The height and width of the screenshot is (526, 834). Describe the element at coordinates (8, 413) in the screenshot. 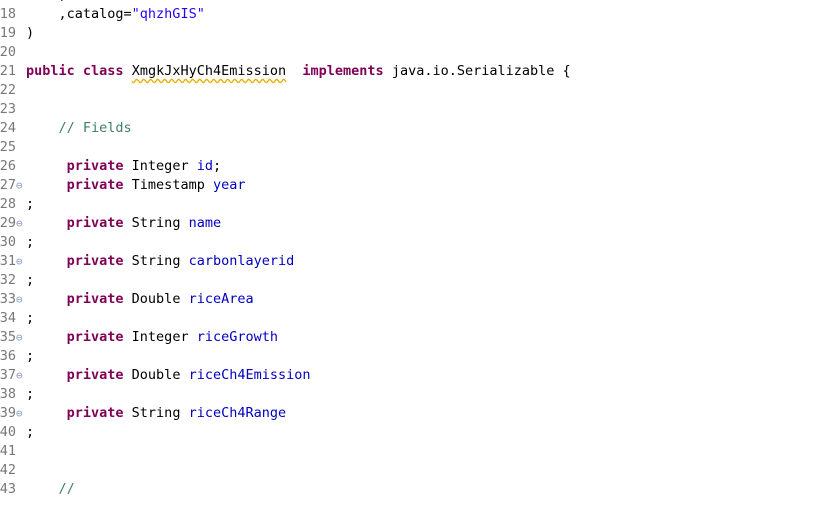

I see `line-number: 39` at that location.